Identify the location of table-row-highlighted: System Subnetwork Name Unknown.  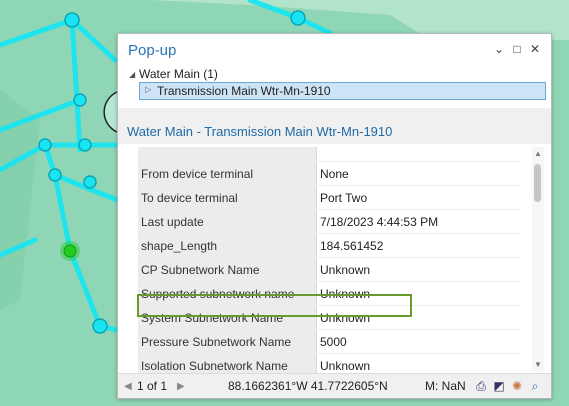
(329, 317).